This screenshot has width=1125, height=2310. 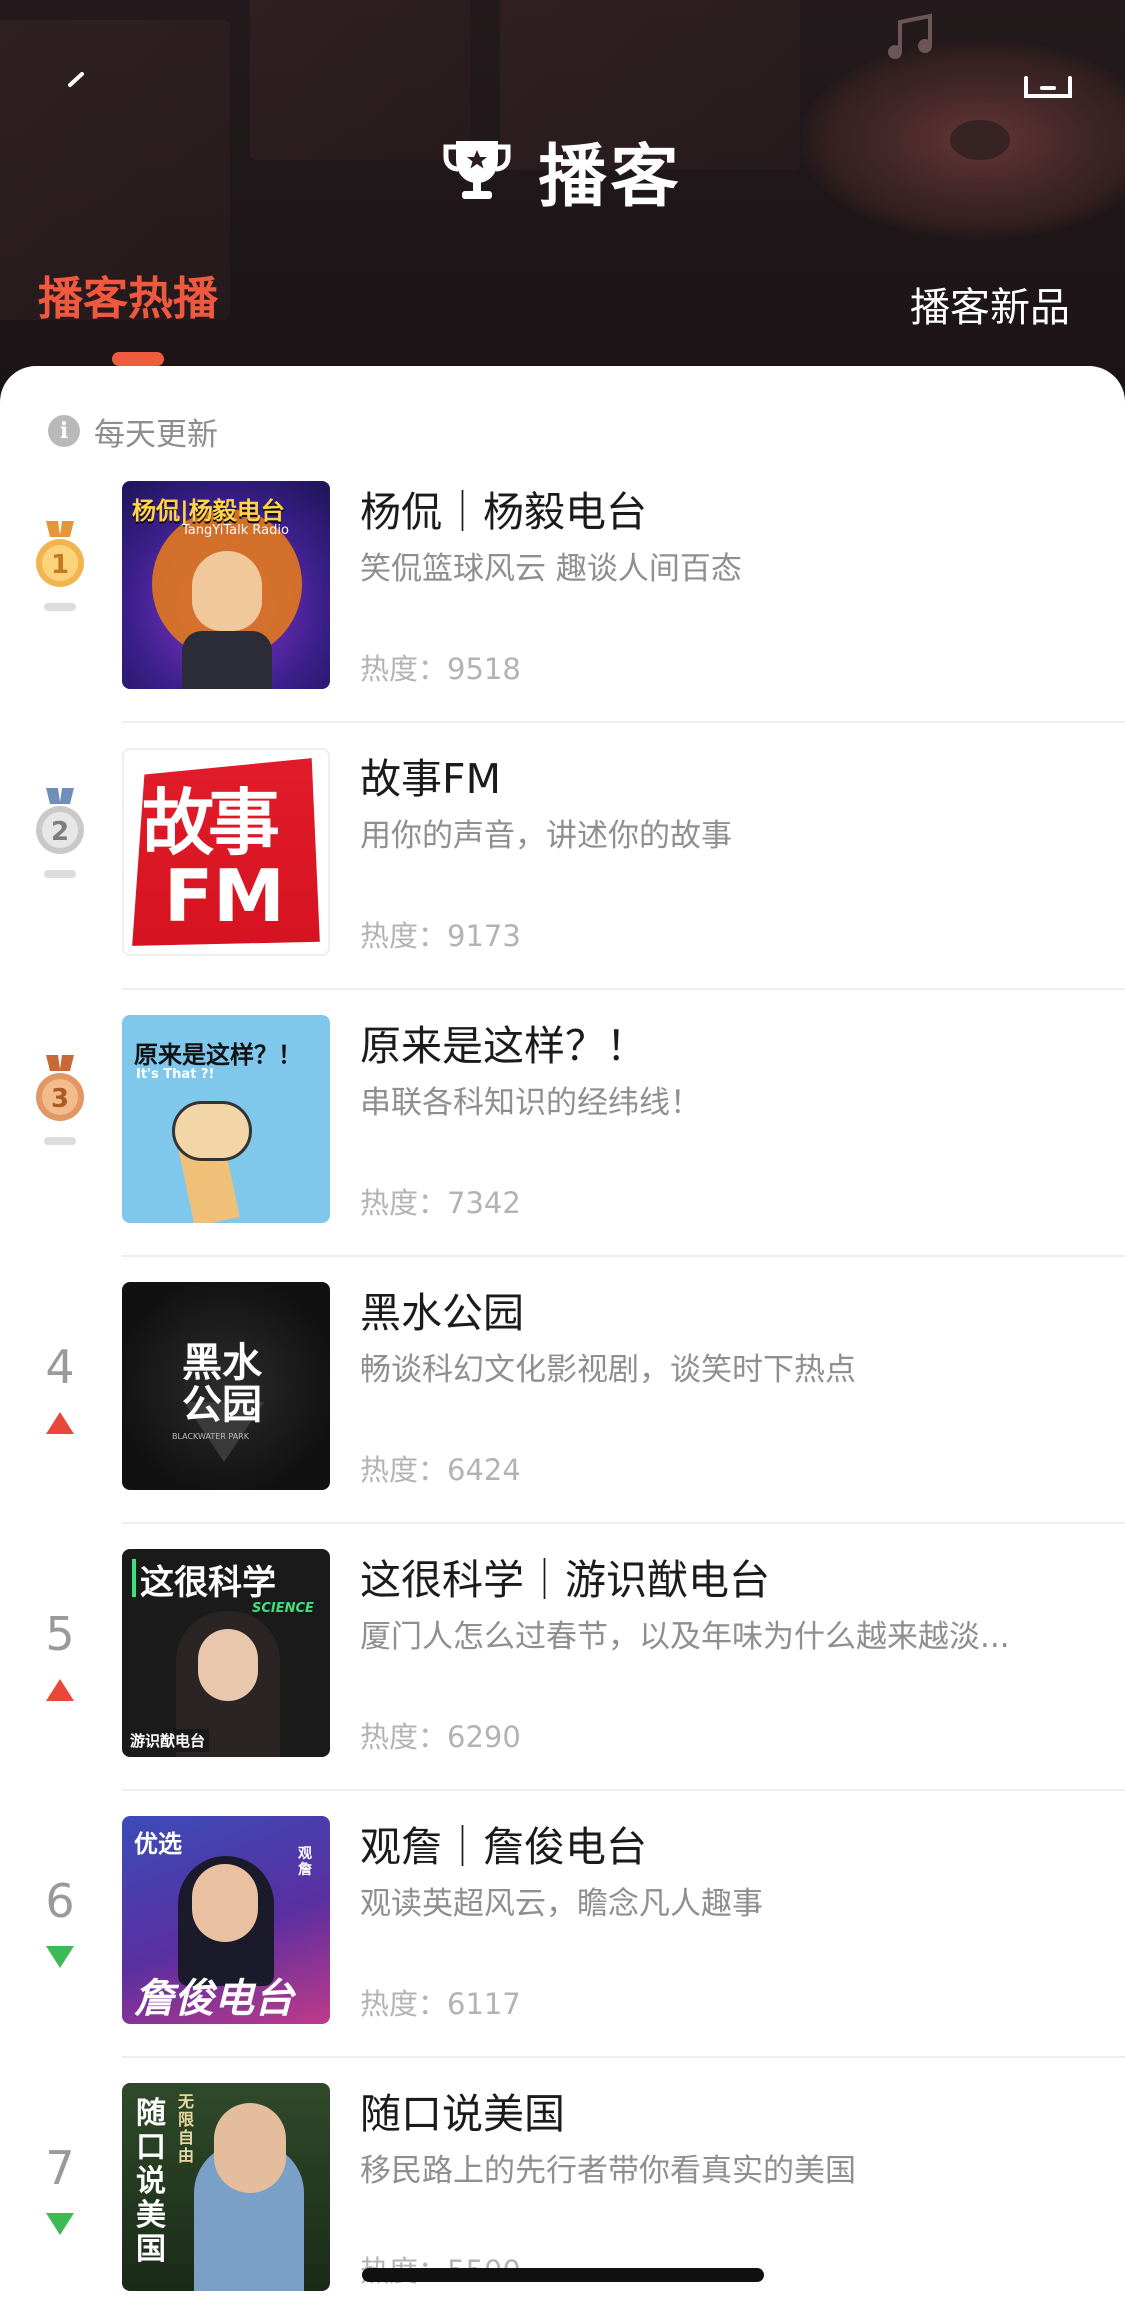 I want to click on heat-value: 热度：6424, so click(x=440, y=1470).